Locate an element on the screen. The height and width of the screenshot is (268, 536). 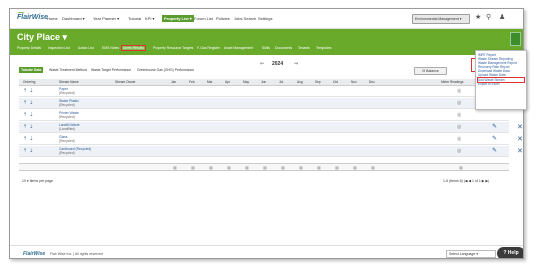
subnav-ems-notes: EMS Notes is located at coordinates (110, 48).